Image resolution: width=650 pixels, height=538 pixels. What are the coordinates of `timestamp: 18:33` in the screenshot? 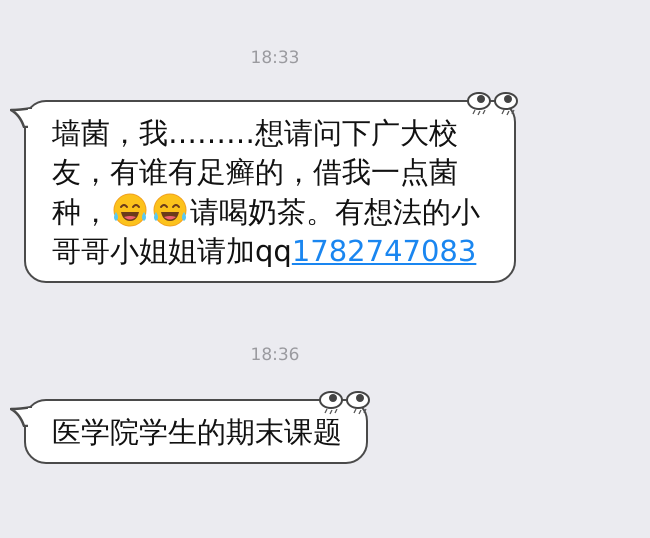 It's located at (275, 58).